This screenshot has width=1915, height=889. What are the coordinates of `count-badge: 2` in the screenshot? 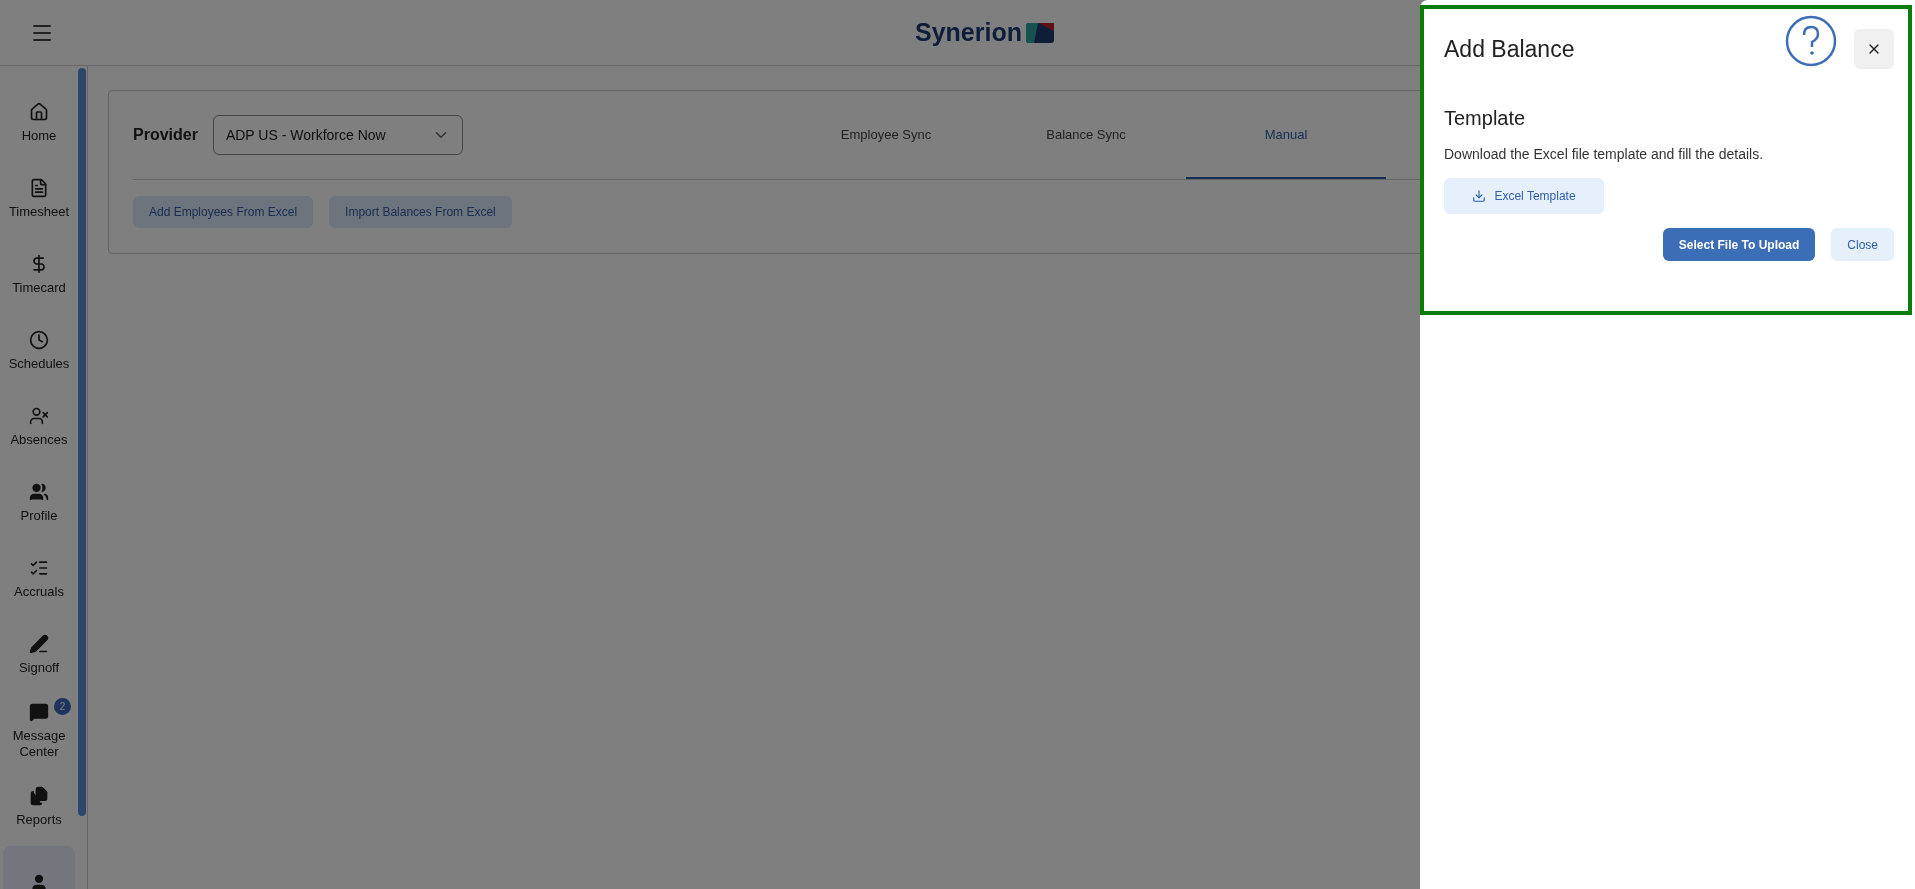 It's located at (62, 706).